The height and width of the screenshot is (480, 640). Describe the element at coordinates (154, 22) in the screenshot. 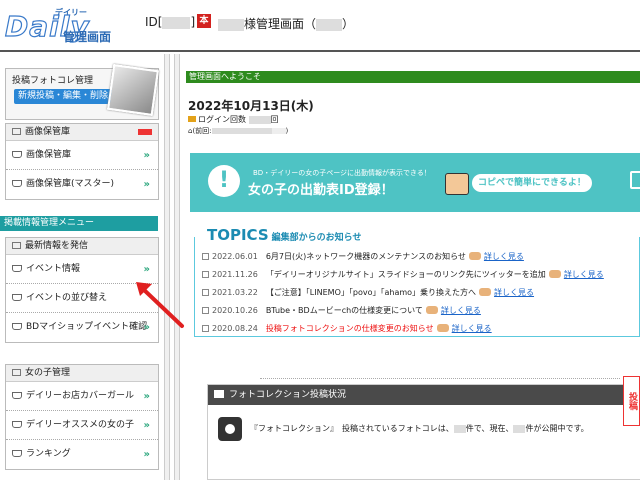

I see `account-id-prefix: ID[` at that location.